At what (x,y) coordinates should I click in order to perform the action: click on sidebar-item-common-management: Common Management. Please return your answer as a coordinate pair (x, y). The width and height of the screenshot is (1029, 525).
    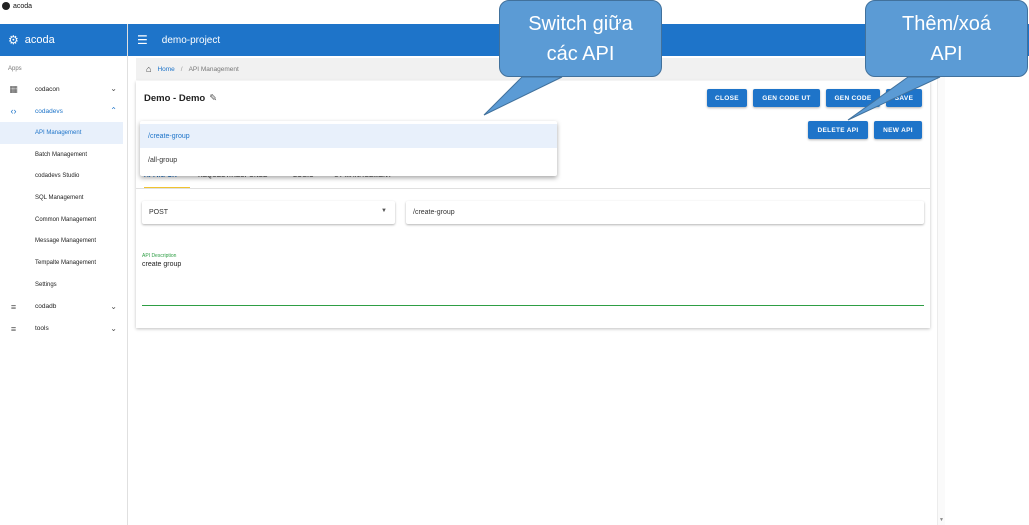
    Looking at the image, I should click on (63, 220).